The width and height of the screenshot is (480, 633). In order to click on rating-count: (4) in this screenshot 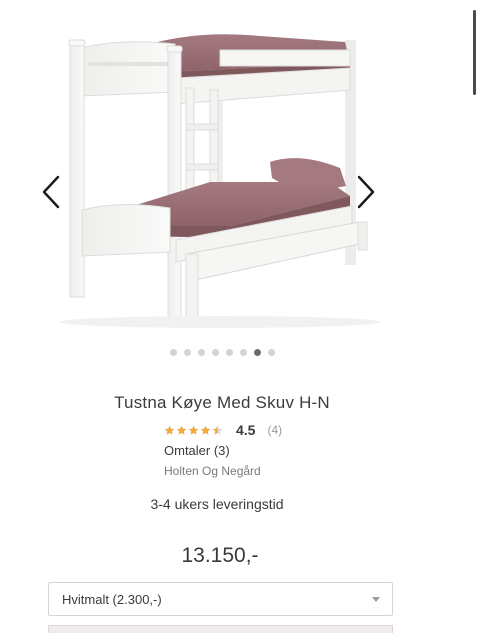, I will do `click(275, 430)`.